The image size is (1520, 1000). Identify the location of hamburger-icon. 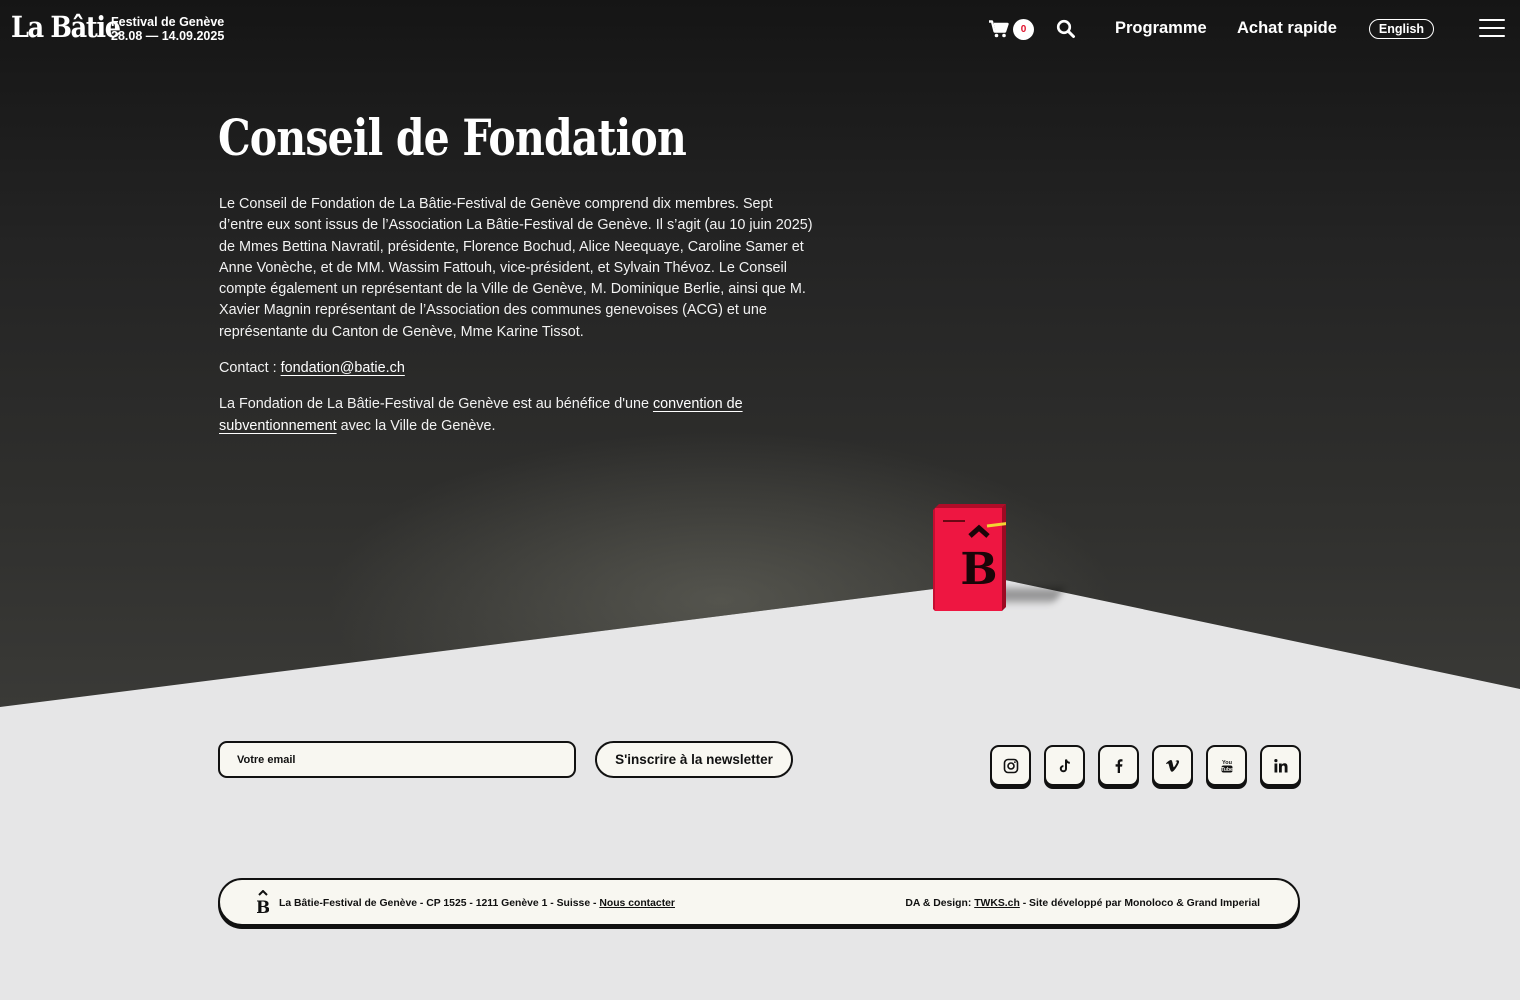
(1492, 28).